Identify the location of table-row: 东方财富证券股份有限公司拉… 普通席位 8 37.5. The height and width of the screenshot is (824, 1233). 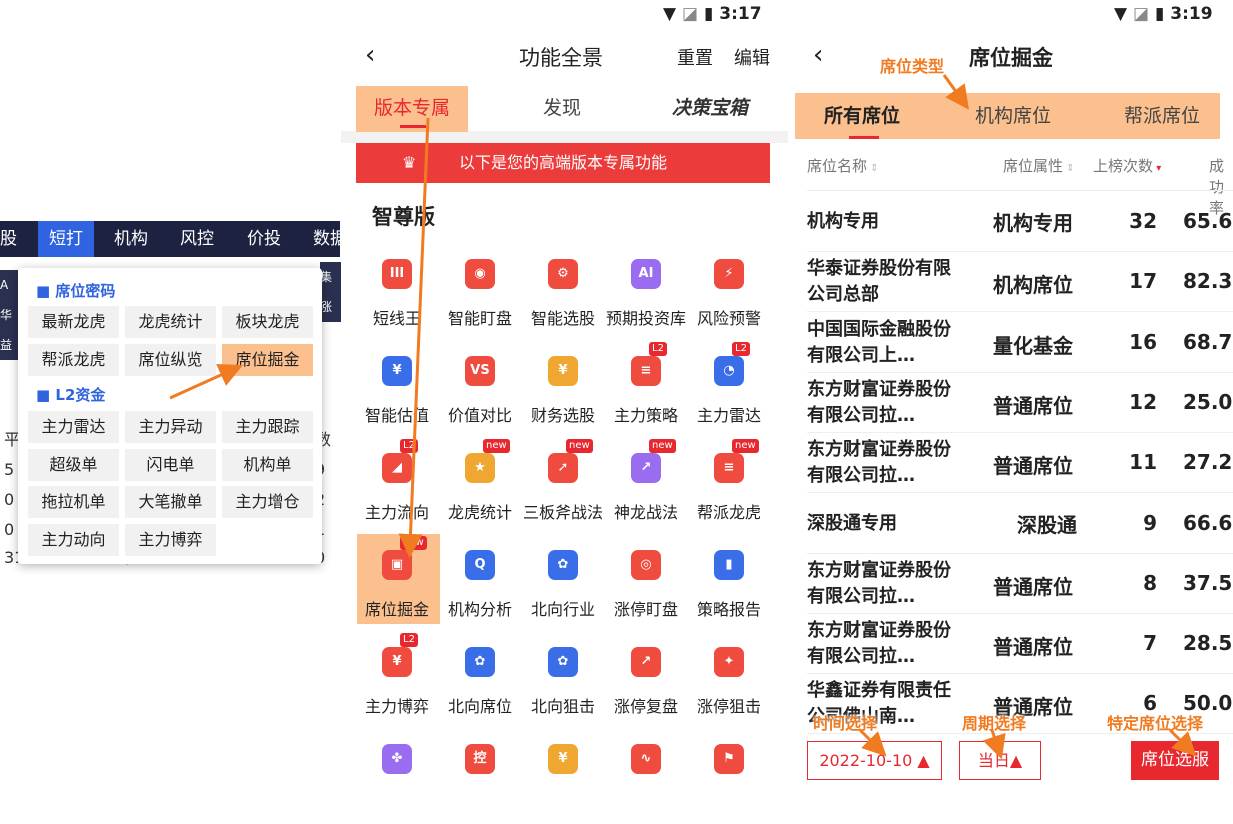
(1020, 584).